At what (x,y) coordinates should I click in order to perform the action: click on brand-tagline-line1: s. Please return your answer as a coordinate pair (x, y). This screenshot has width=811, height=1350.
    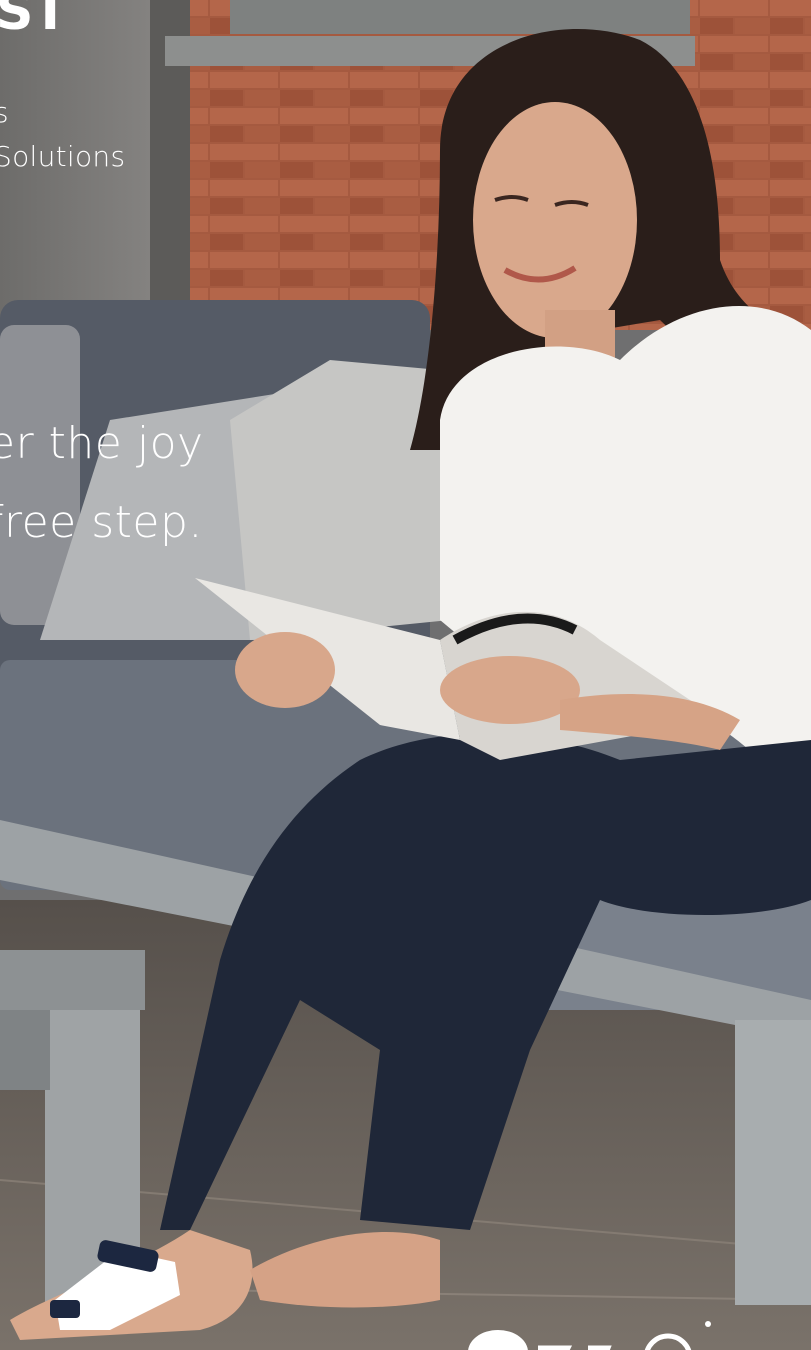
    Looking at the image, I should click on (5, 112).